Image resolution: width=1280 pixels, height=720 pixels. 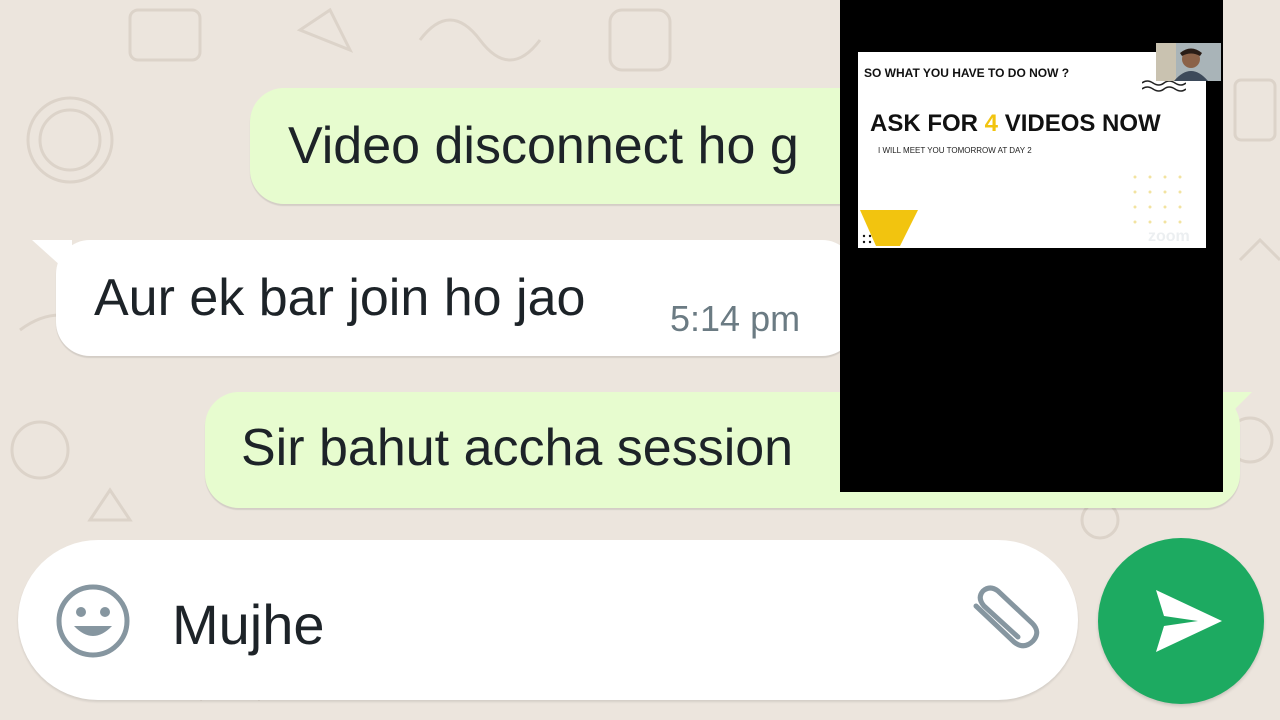 I want to click on message-text: Sir bahut accha session, so click(x=517, y=448).